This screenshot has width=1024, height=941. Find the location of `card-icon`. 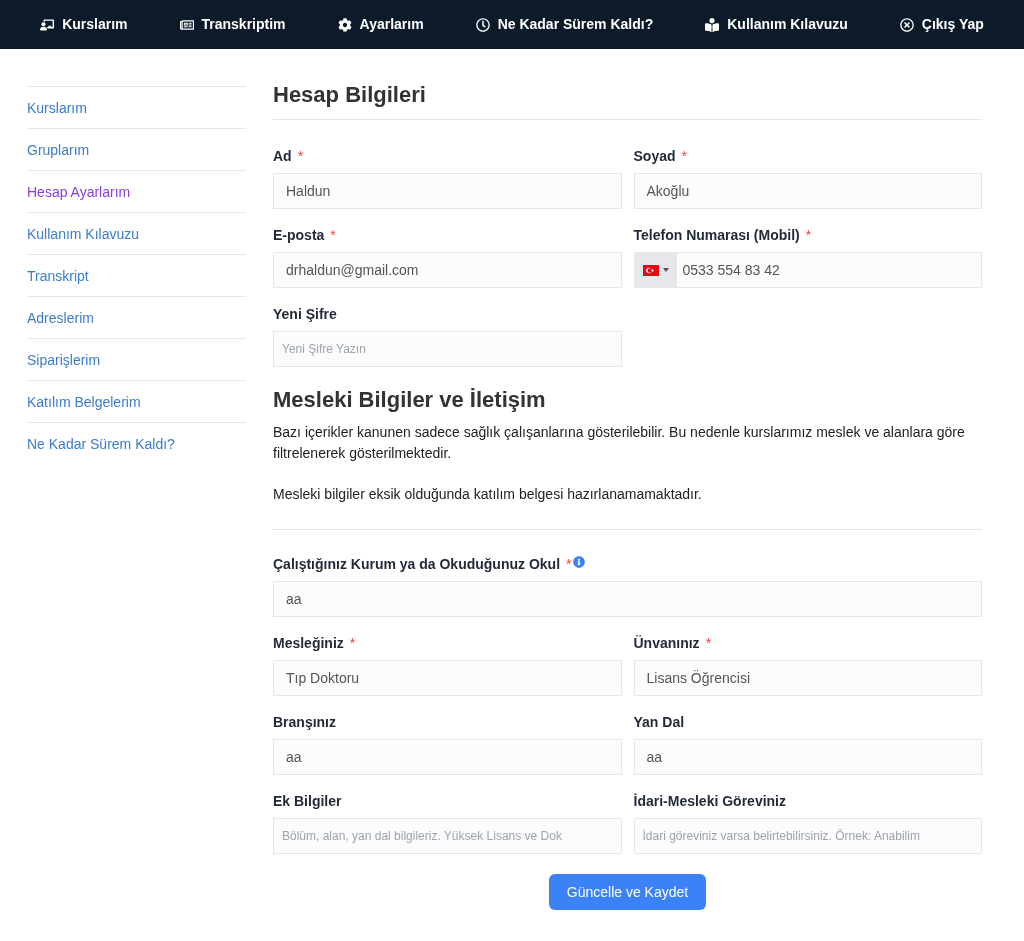

card-icon is located at coordinates (186, 24).